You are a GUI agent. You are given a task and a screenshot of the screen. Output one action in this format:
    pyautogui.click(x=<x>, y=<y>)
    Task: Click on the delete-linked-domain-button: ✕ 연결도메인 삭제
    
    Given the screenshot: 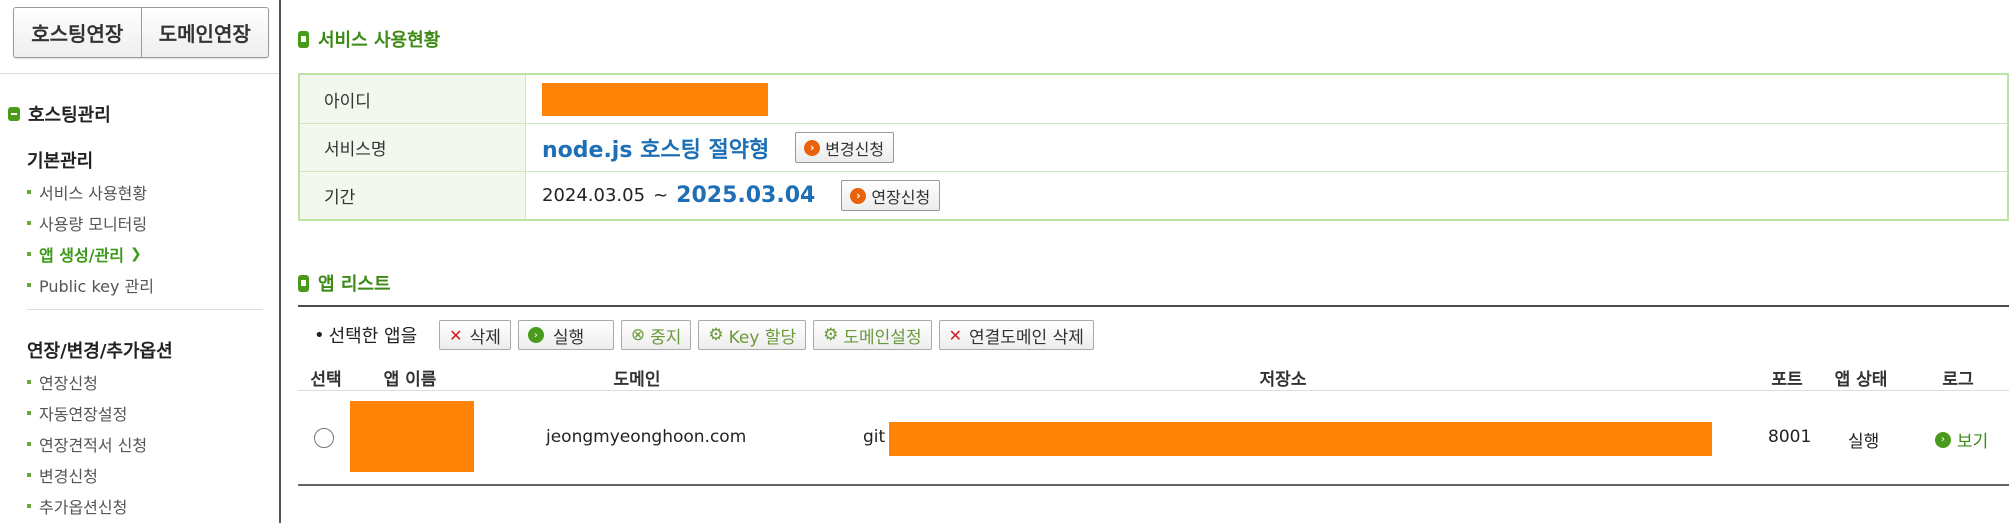 What is the action you would take?
    pyautogui.click(x=1016, y=335)
    